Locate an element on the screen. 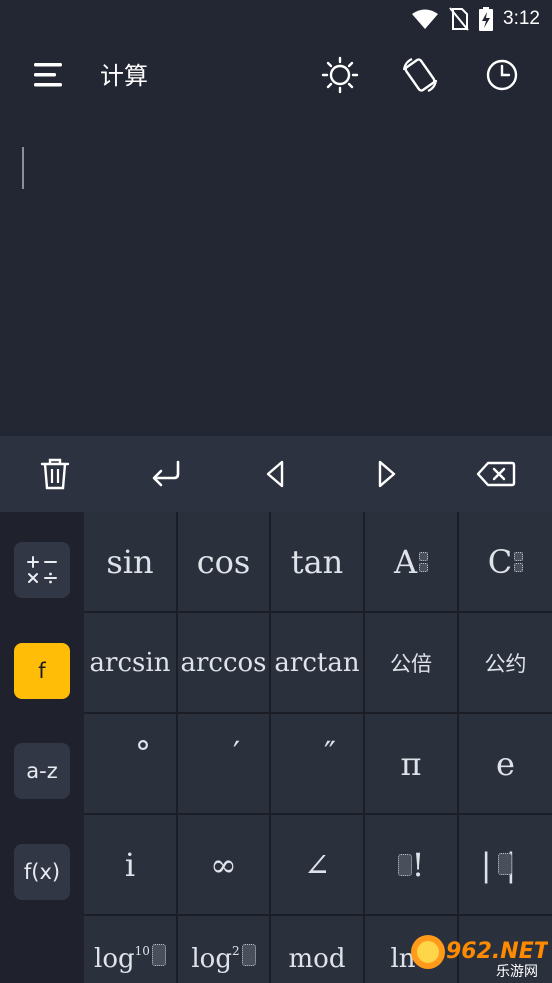  theme-button is located at coordinates (340, 75).